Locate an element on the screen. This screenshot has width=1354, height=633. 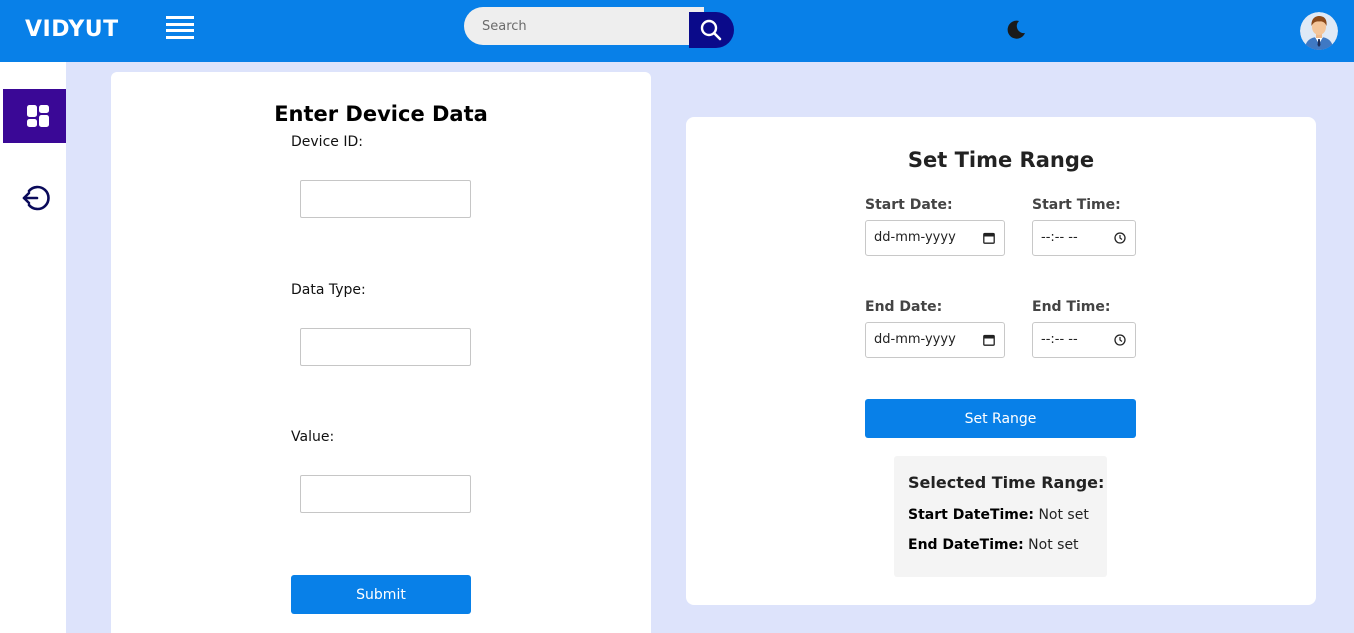
device-id-input is located at coordinates (385, 199).